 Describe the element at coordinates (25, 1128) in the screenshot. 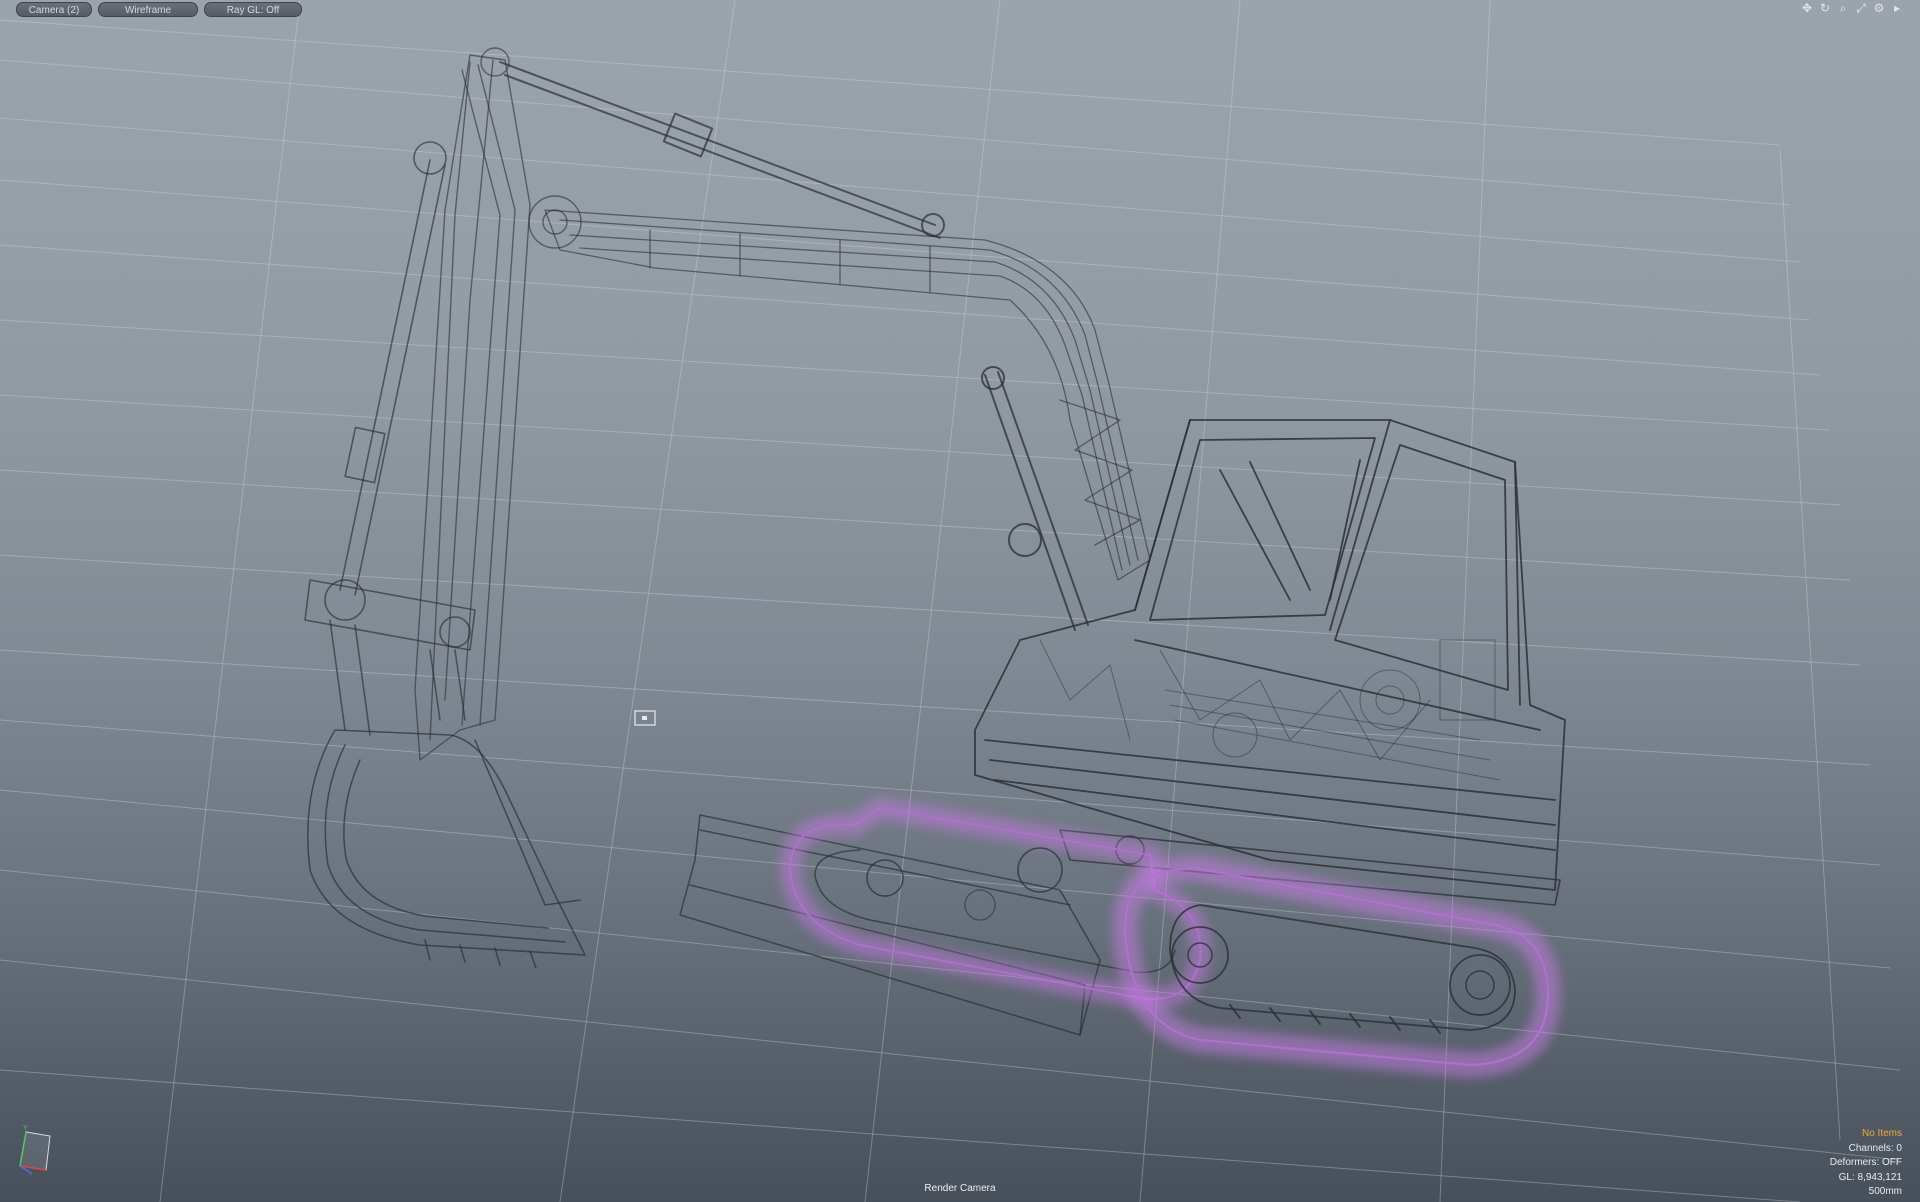

I see `svg-text: Y` at that location.